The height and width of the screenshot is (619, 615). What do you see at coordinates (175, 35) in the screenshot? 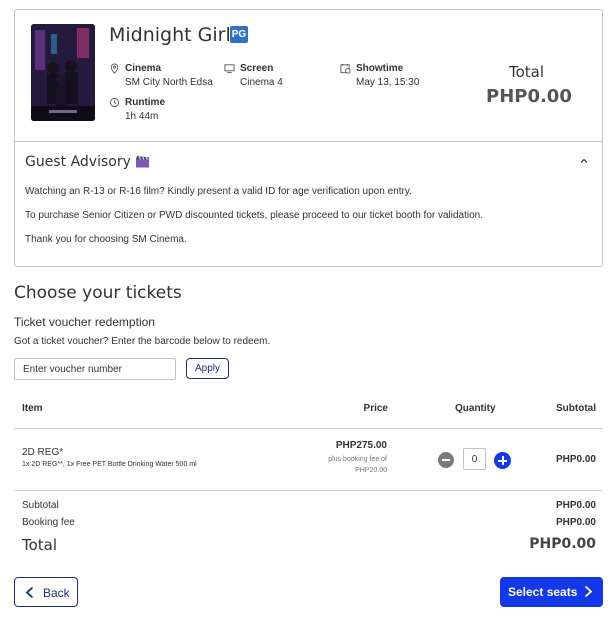
I see `movie-title: Midnight Girls` at bounding box center [175, 35].